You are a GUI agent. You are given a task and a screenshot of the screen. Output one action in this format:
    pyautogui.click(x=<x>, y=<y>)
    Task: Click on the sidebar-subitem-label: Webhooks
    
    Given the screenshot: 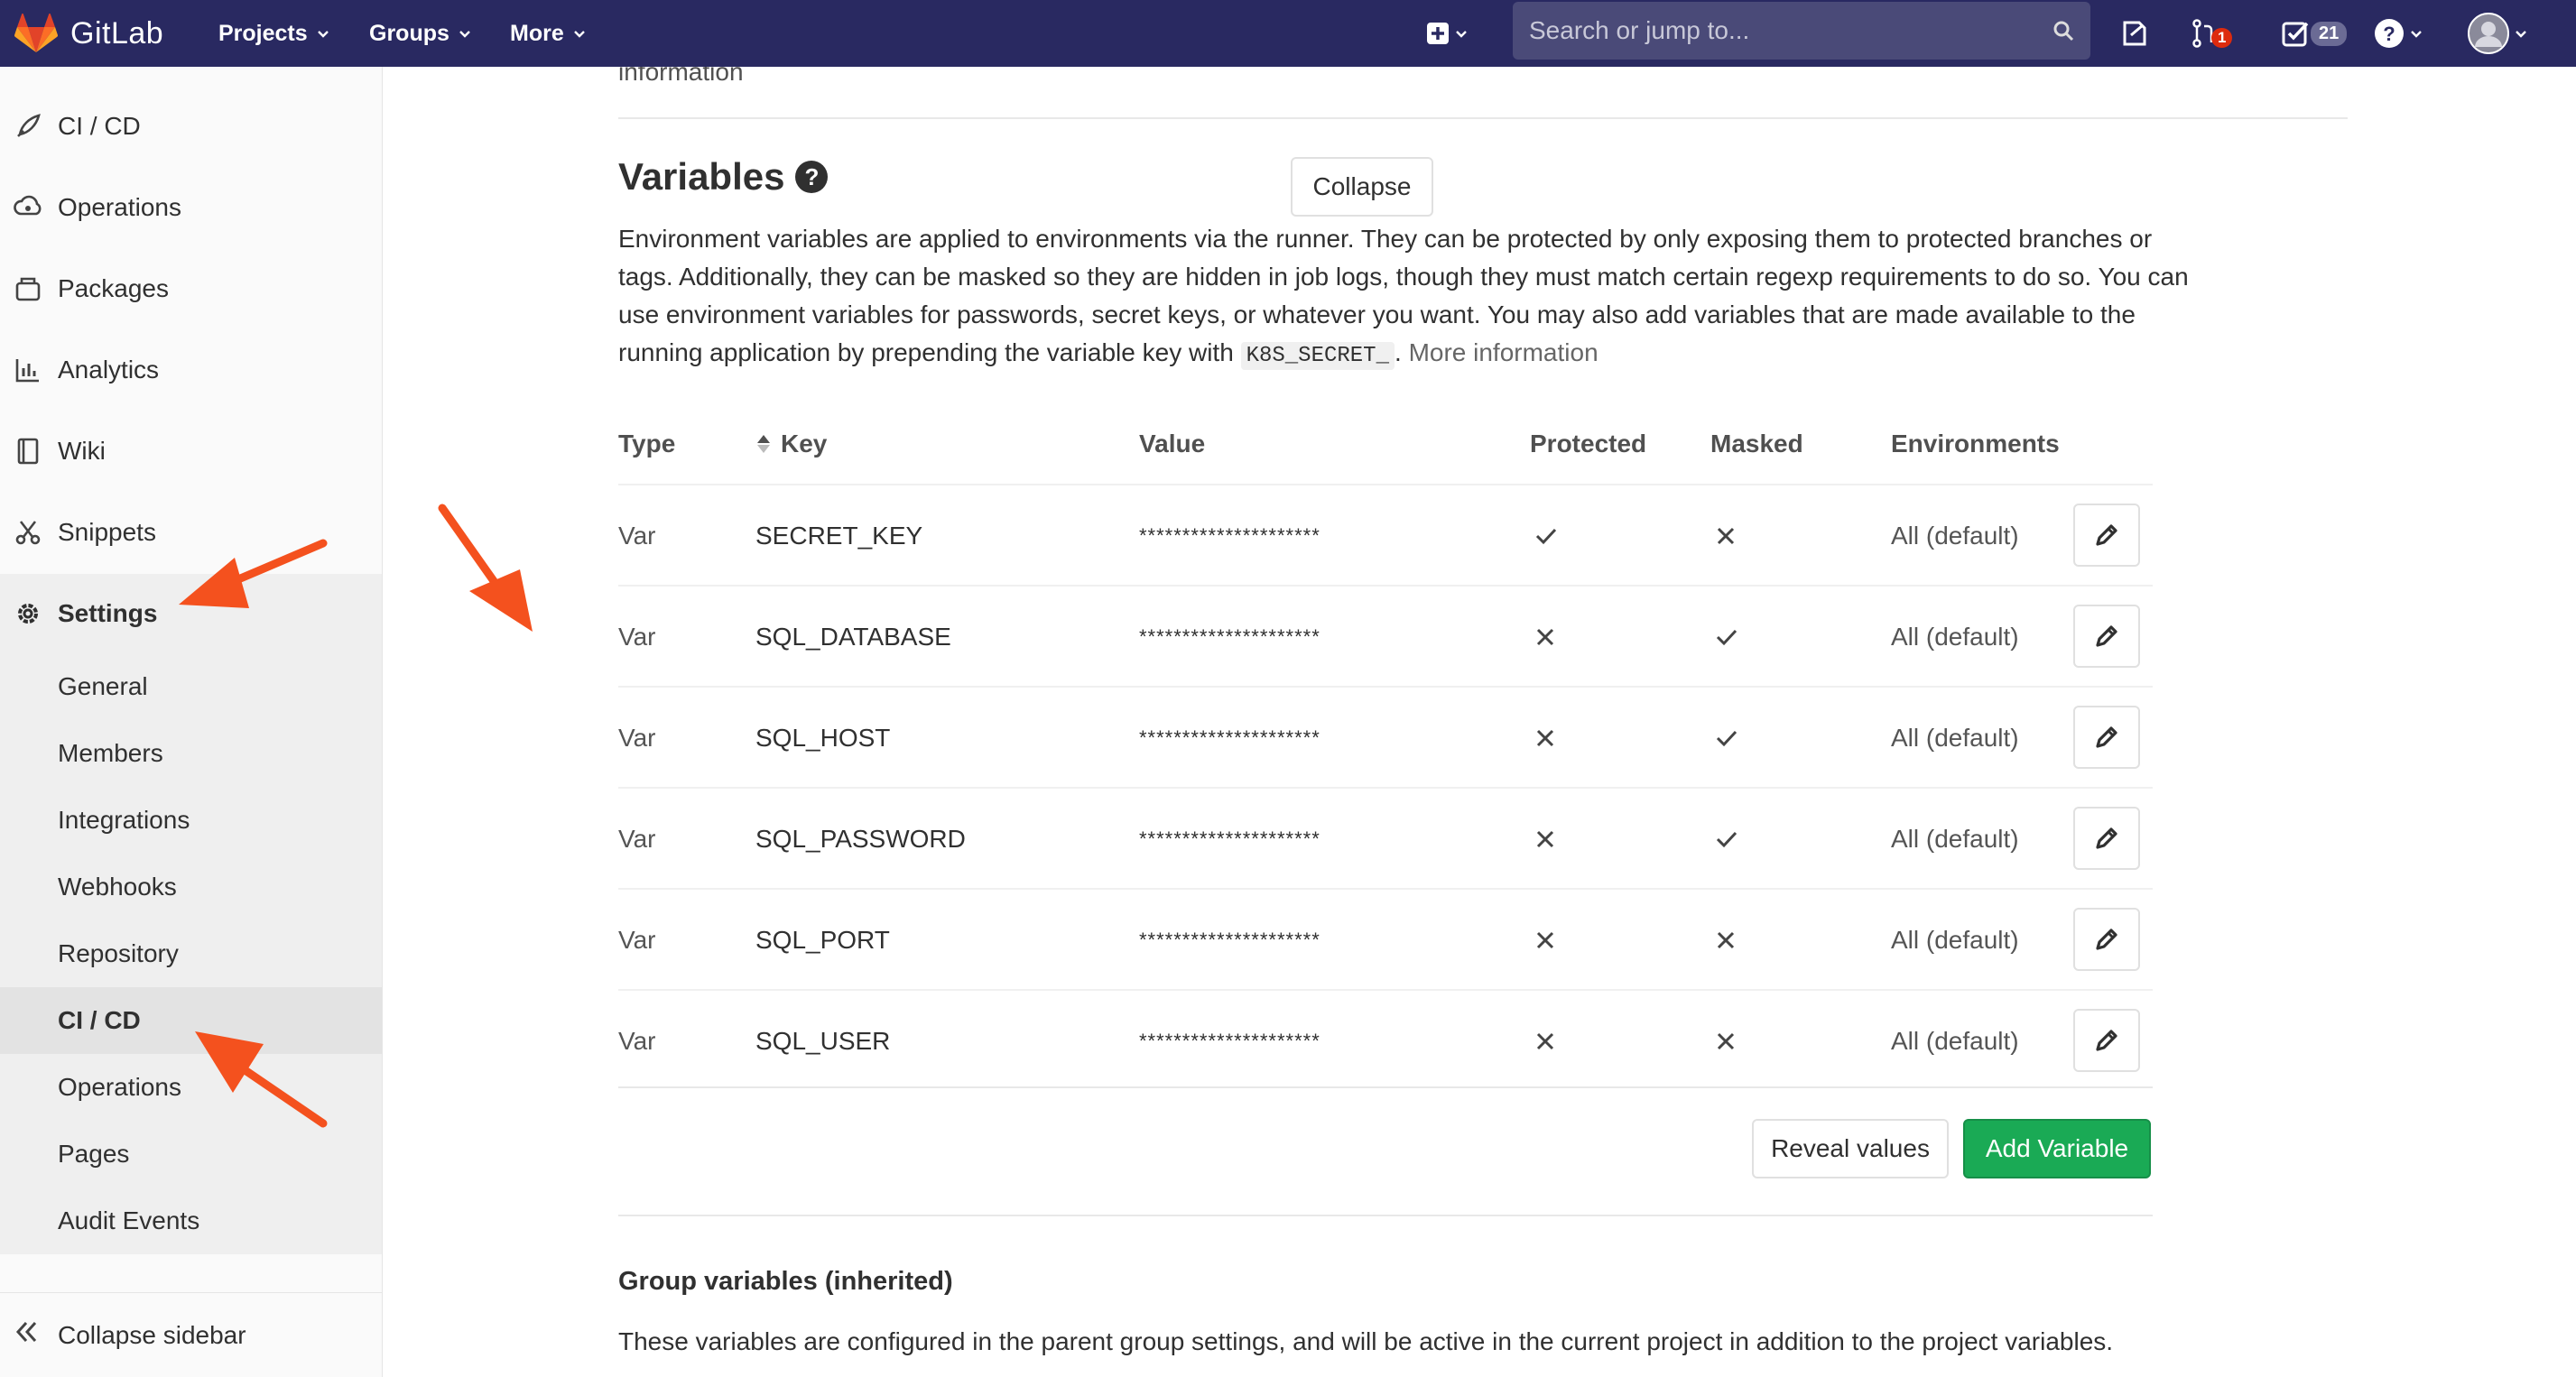 What is the action you would take?
    pyautogui.click(x=118, y=887)
    